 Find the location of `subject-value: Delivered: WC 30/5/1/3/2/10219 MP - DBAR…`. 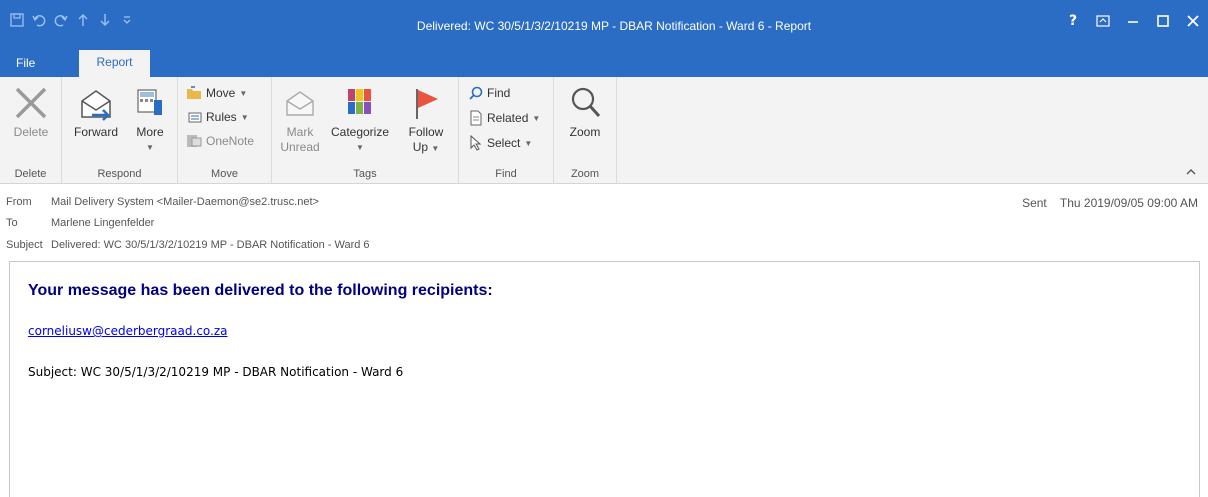

subject-value: Delivered: WC 30/5/1/3/2/10219 MP - DBAR… is located at coordinates (210, 245).